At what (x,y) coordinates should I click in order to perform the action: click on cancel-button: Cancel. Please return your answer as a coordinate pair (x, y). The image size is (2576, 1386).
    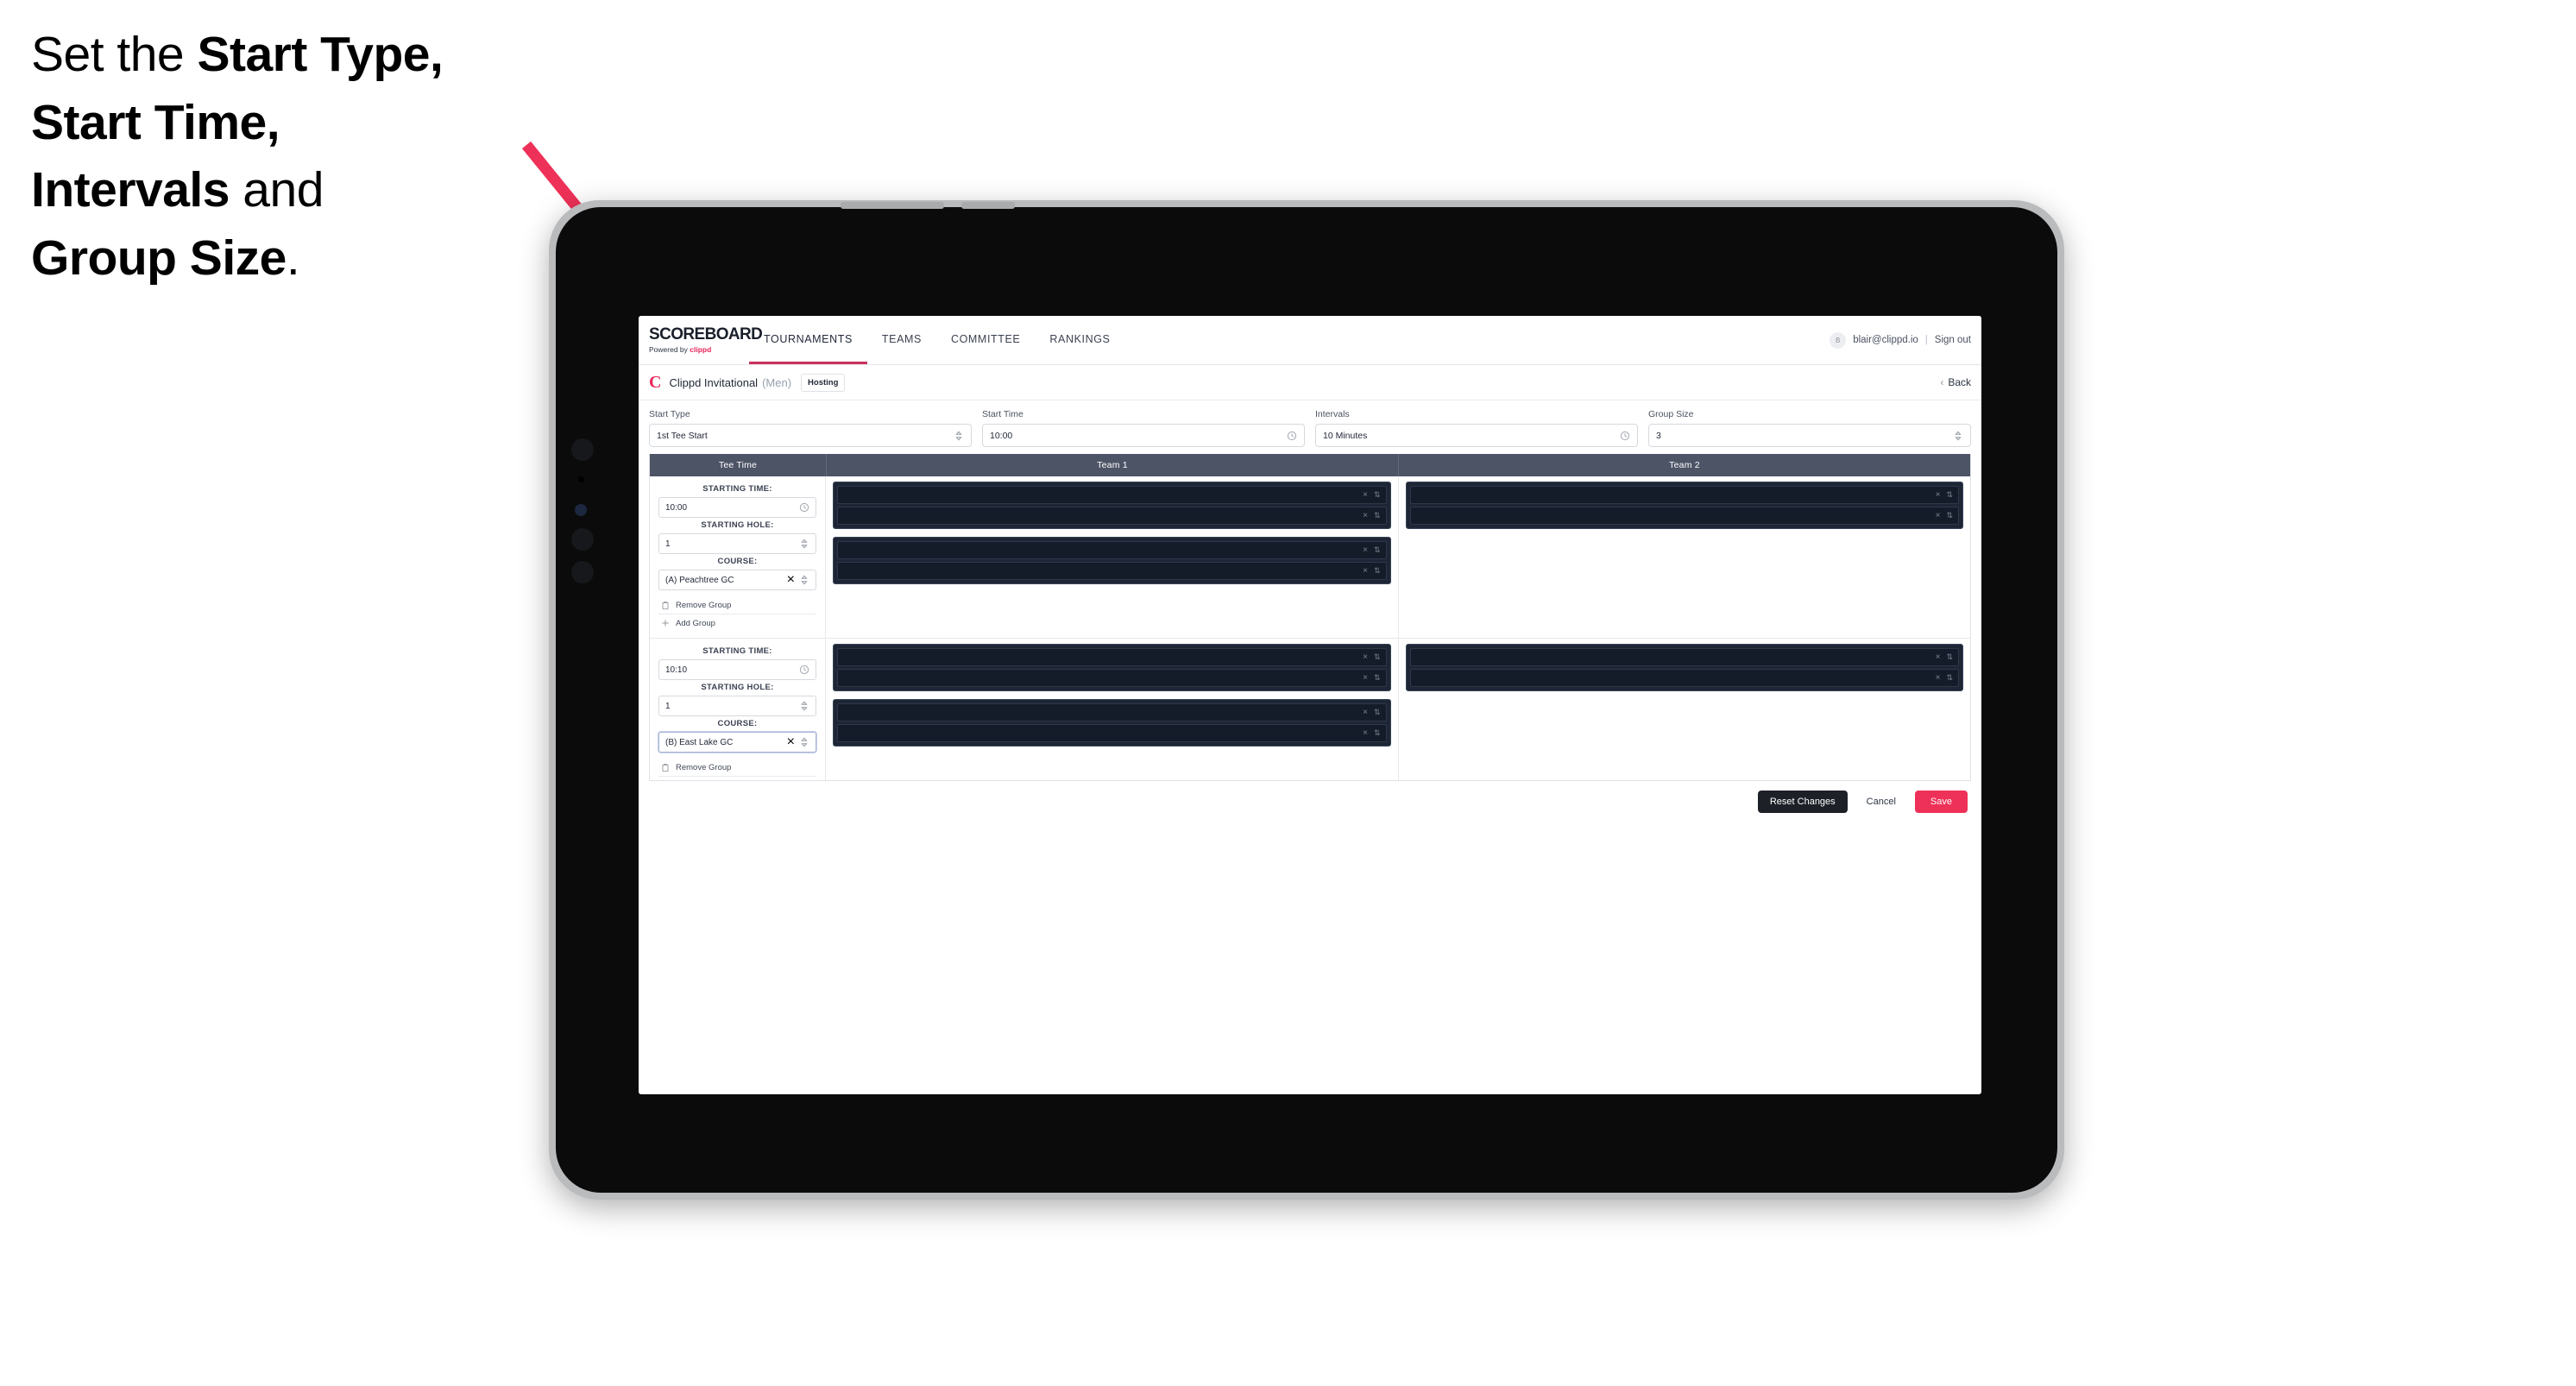
    Looking at the image, I should click on (1881, 802).